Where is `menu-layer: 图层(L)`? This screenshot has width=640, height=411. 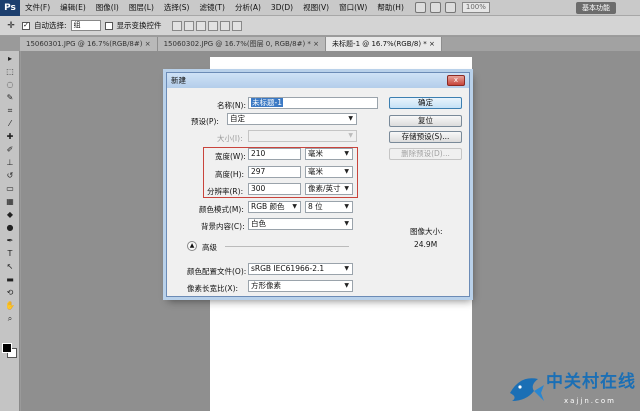 menu-layer: 图层(L) is located at coordinates (141, 7).